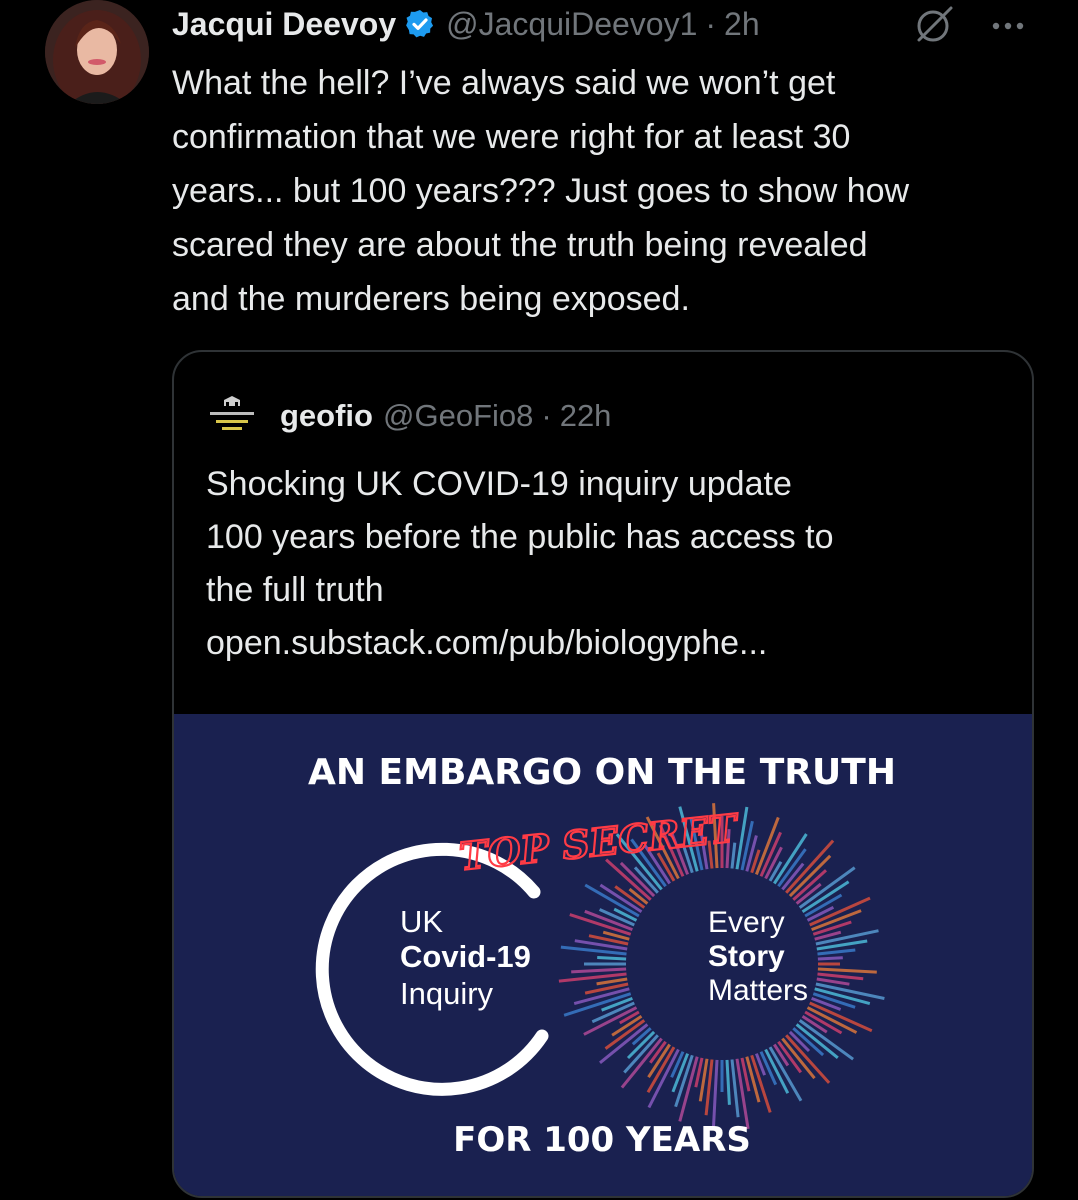 This screenshot has height=1200, width=1078. Describe the element at coordinates (420, 24) in the screenshot. I see `verified-badge-icon` at that location.